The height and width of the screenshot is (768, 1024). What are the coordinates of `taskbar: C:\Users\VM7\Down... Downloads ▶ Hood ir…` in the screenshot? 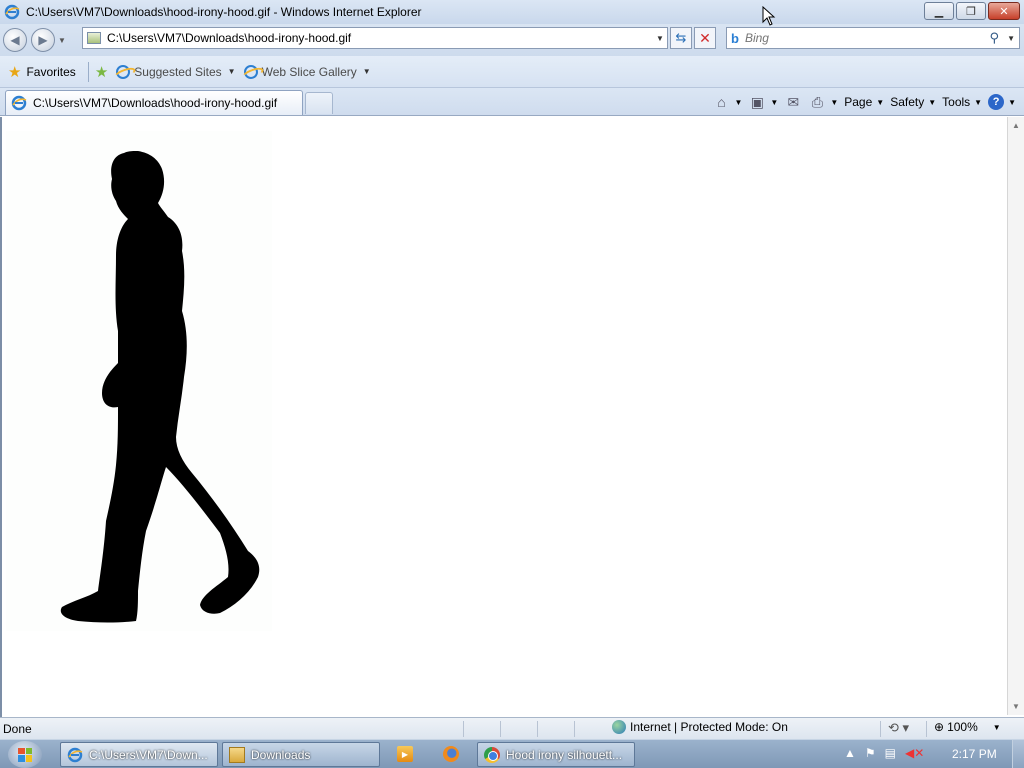 It's located at (512, 753).